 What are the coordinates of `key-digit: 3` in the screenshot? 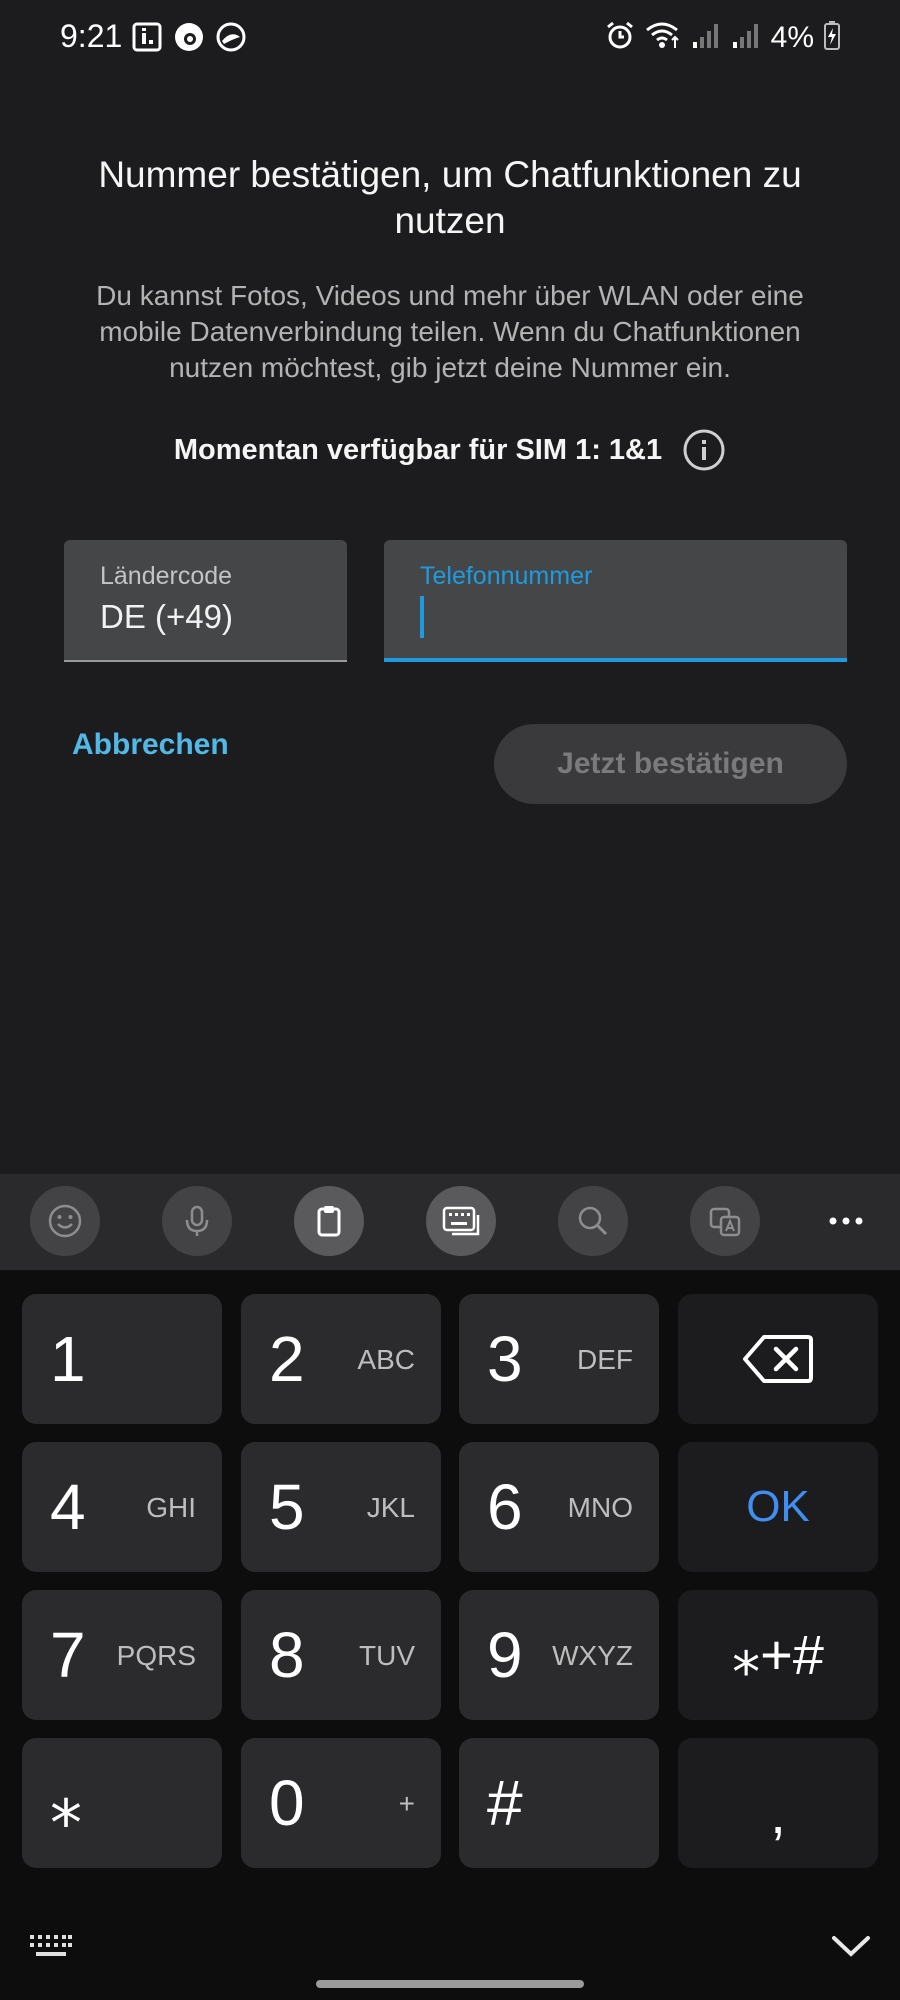 It's located at (505, 1359).